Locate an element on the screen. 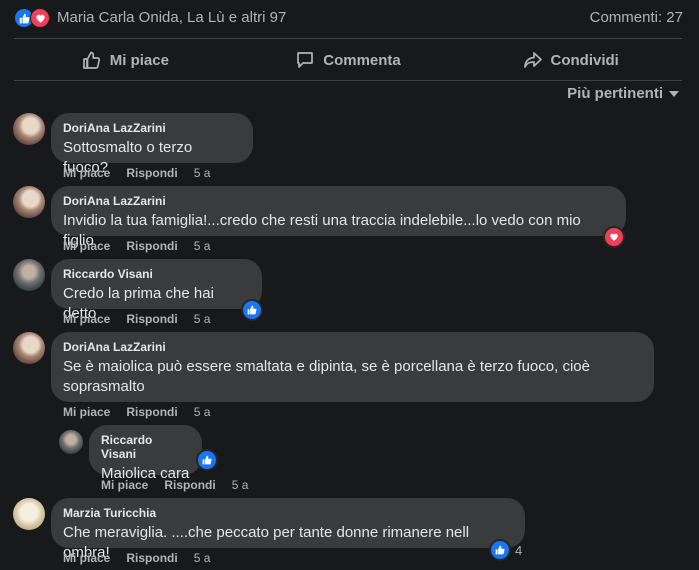 This screenshot has height=570, width=699. comment-button: Commenta is located at coordinates (348, 60).